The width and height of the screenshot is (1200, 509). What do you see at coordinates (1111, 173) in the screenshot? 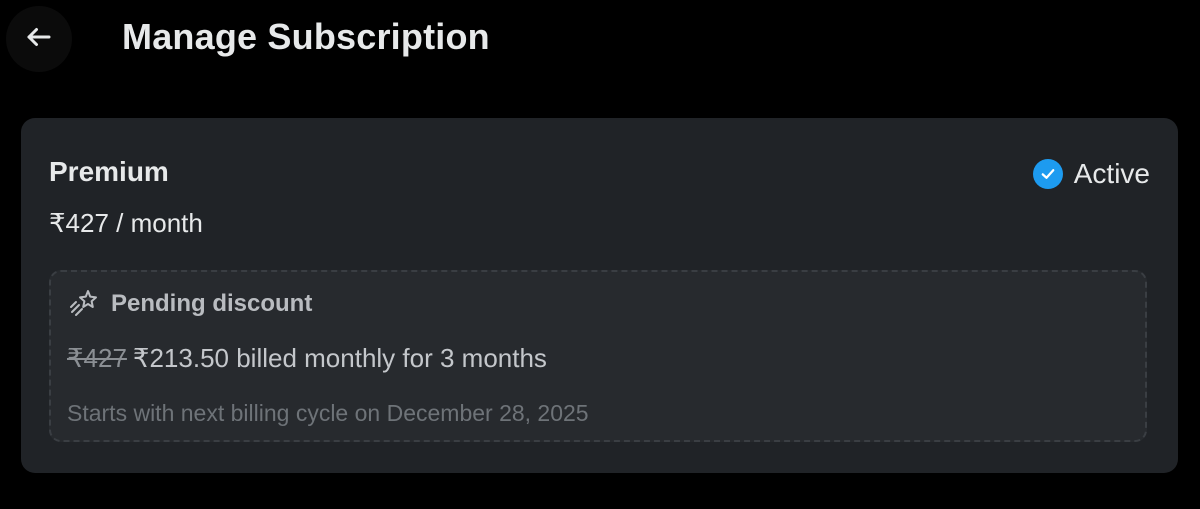
I see `status-label: Active` at bounding box center [1111, 173].